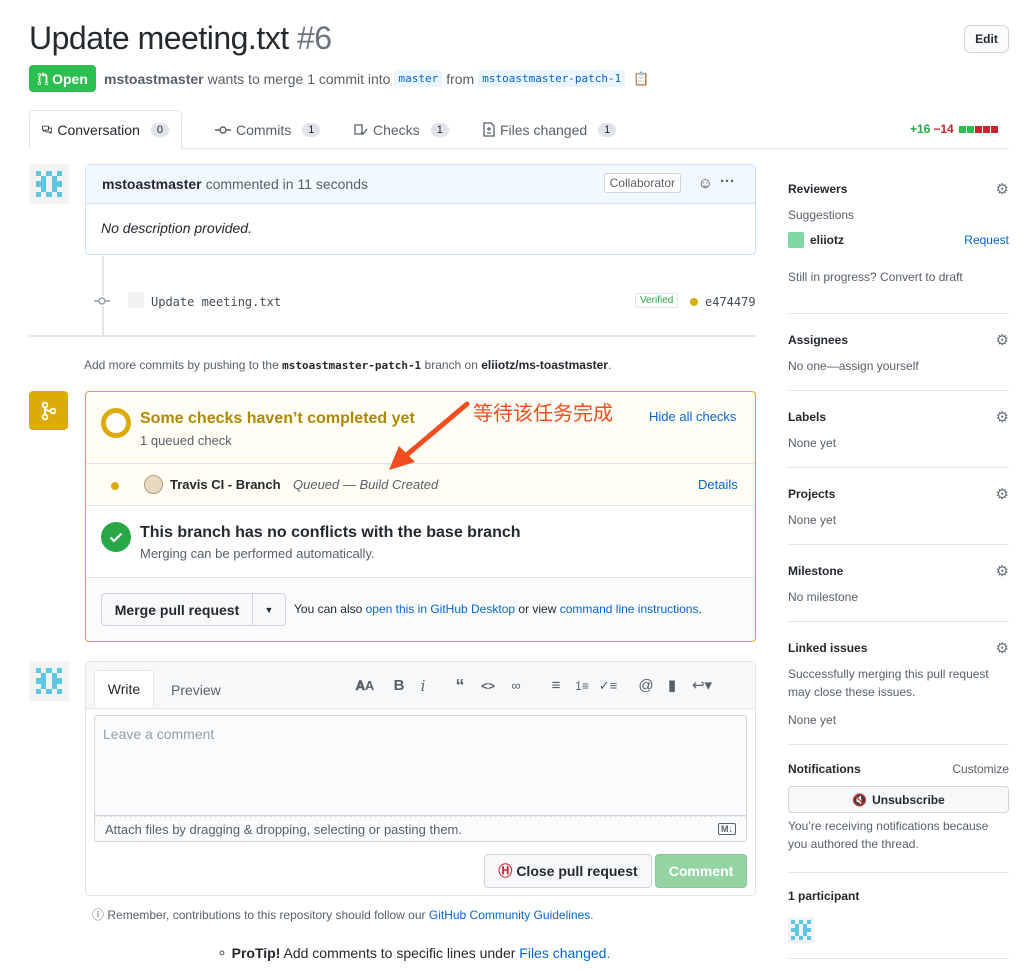 The width and height of the screenshot is (1035, 972). What do you see at coordinates (629, 609) in the screenshot?
I see `cli-instructions-link: command line instructions` at bounding box center [629, 609].